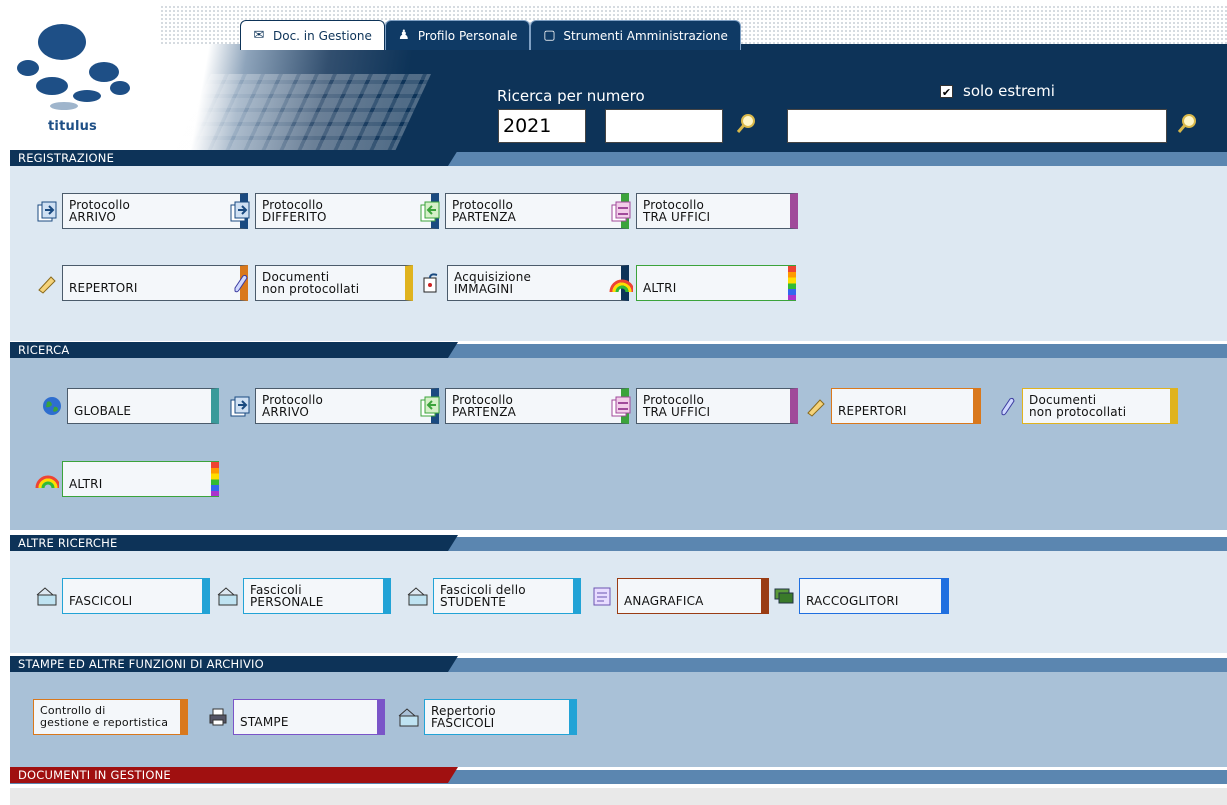  I want to click on section-stampe-title: STAMPE ED ALTRE FUNZIONI DI ARCHIVIO, so click(234, 664).